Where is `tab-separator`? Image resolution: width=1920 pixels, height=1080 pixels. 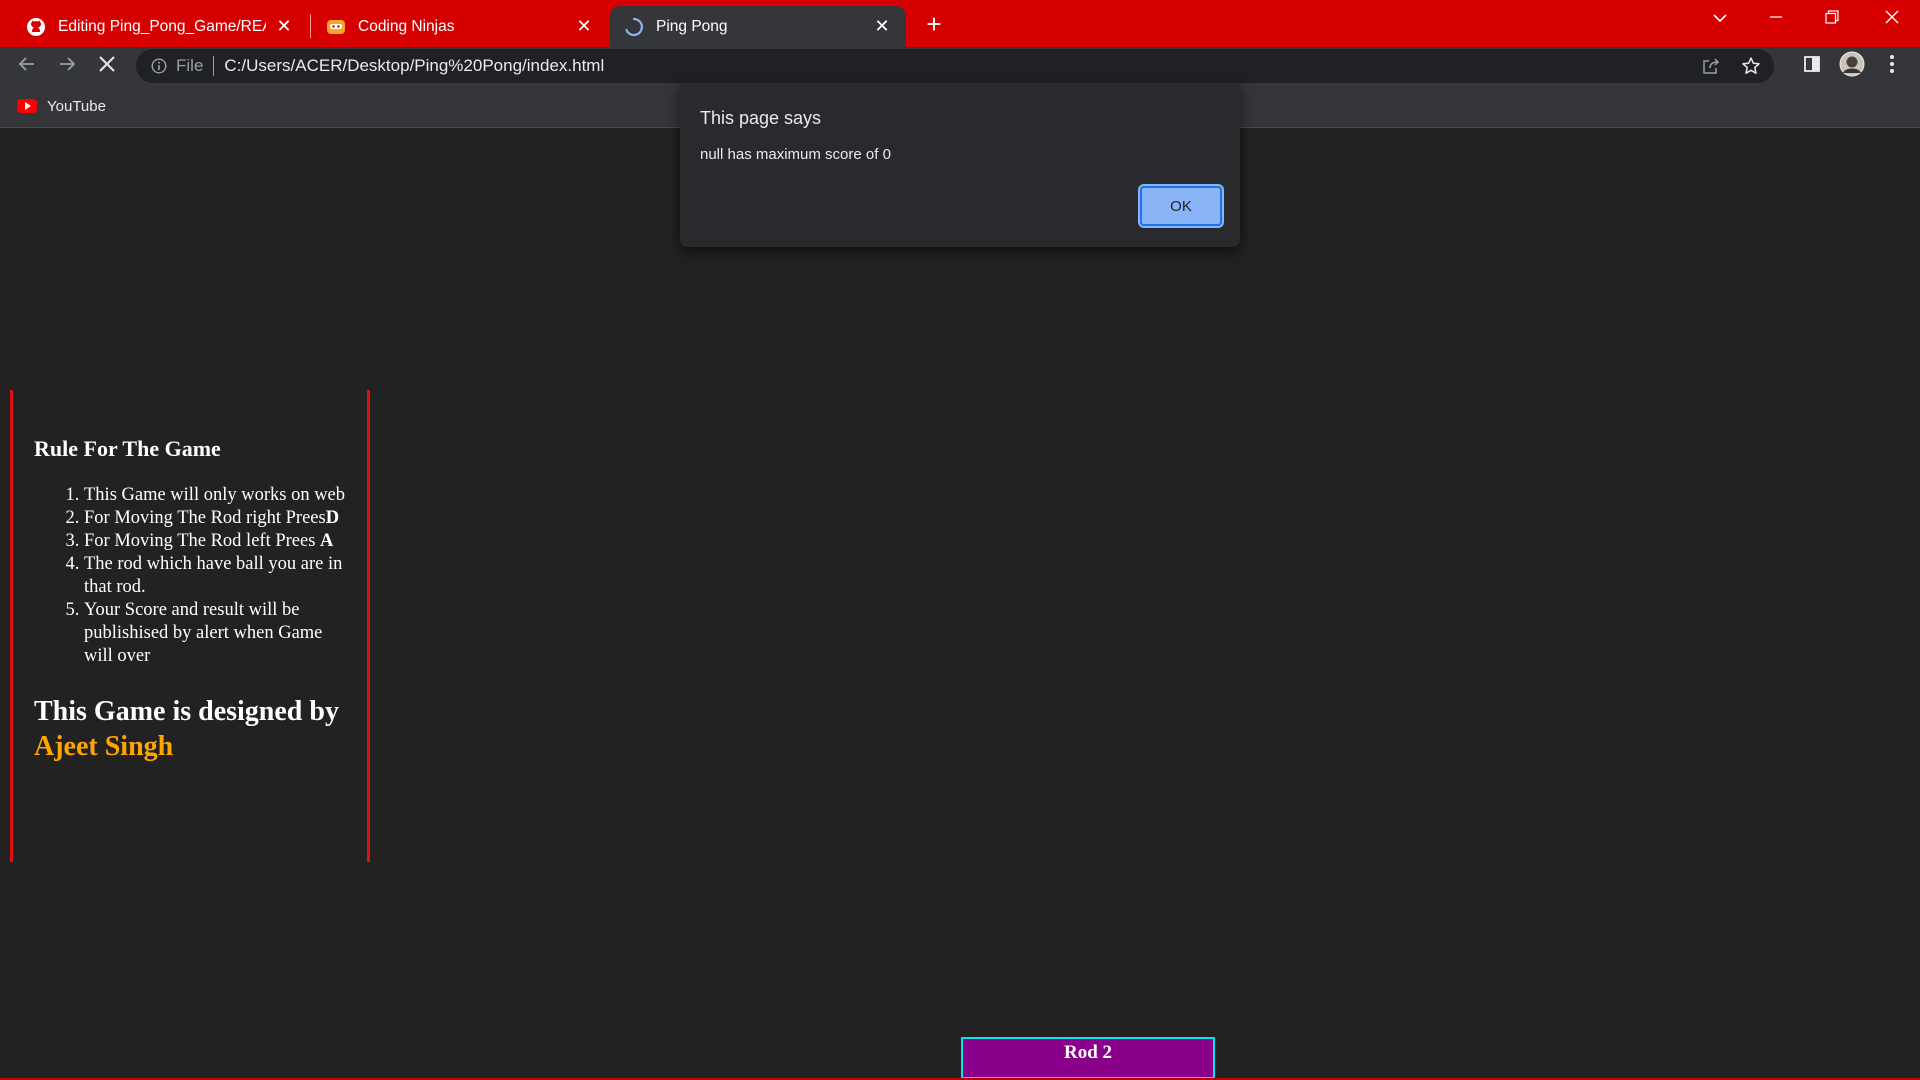
tab-separator is located at coordinates (310, 26).